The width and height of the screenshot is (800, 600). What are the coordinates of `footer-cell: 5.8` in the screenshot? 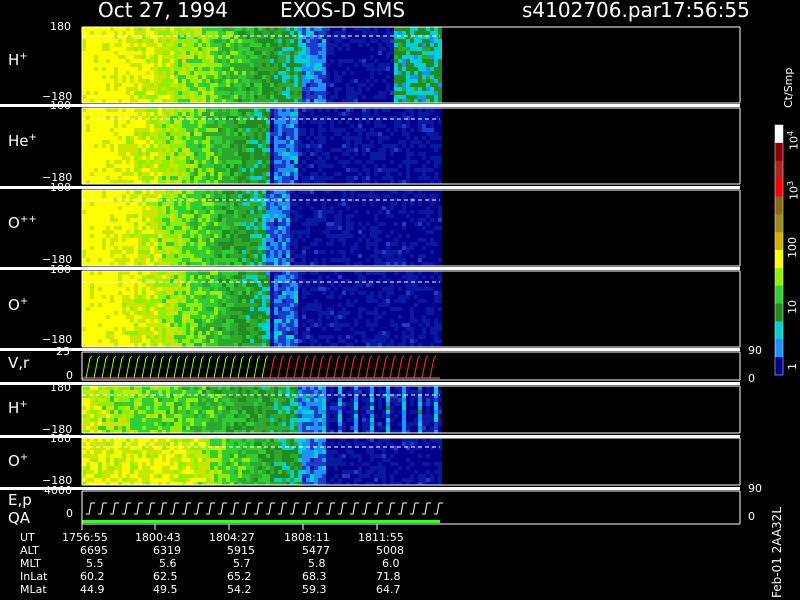 It's located at (317, 563).